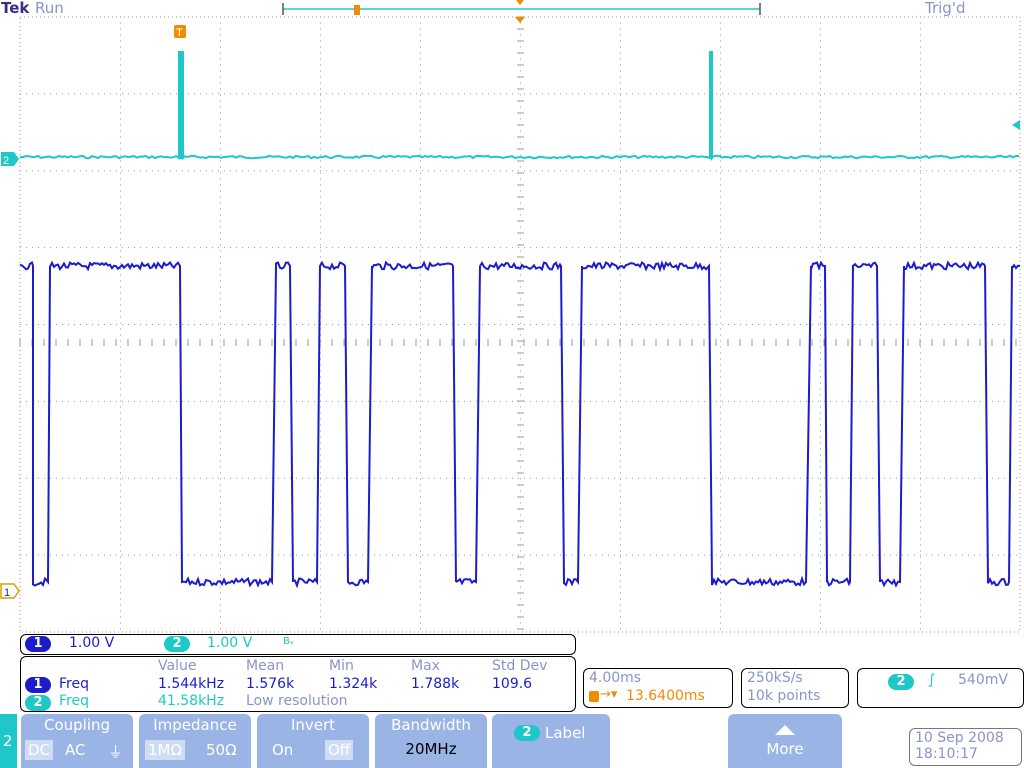 This screenshot has height=768, width=1024. I want to click on ch1-badge: 1, so click(38, 644).